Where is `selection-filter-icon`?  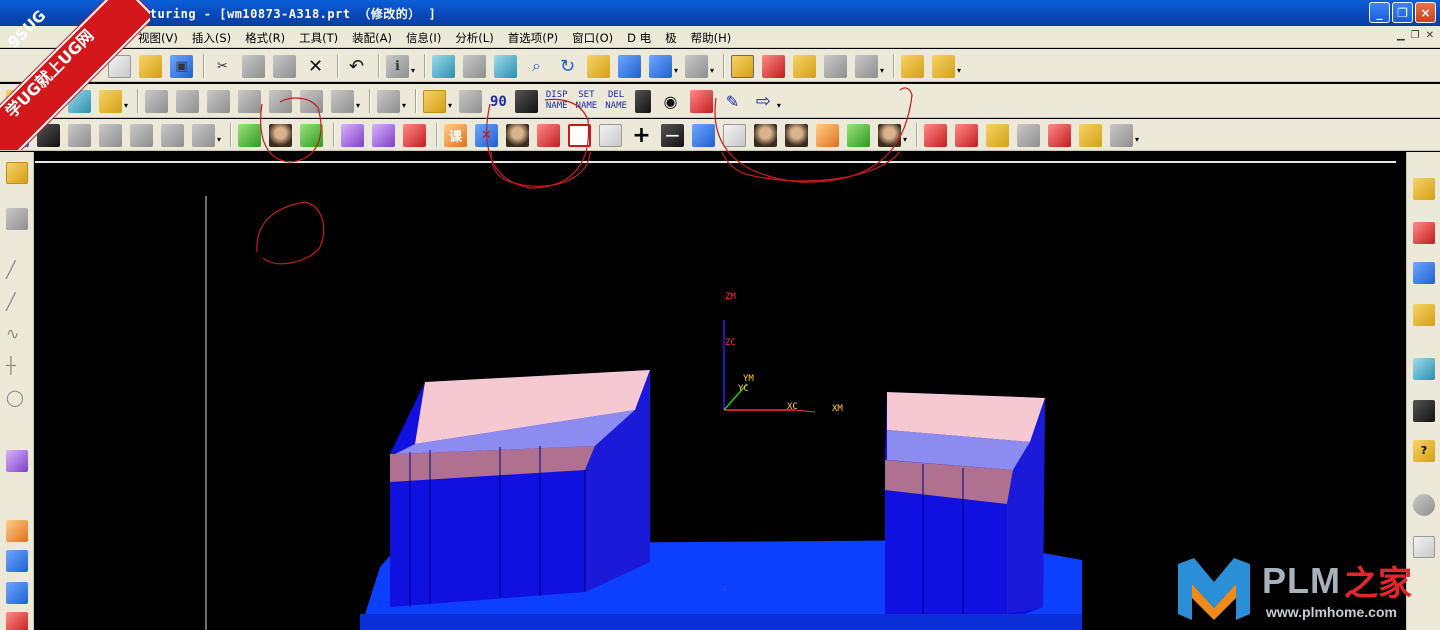 selection-filter-icon is located at coordinates (434, 101).